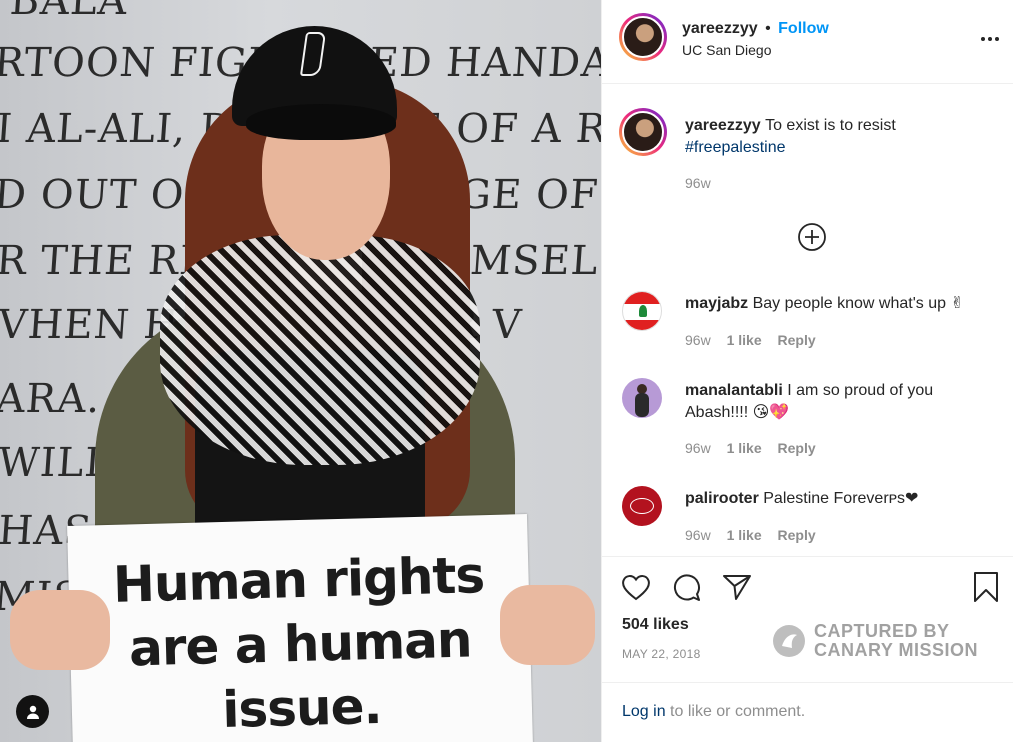 The height and width of the screenshot is (742, 1013). I want to click on user-icon, so click(32, 712).